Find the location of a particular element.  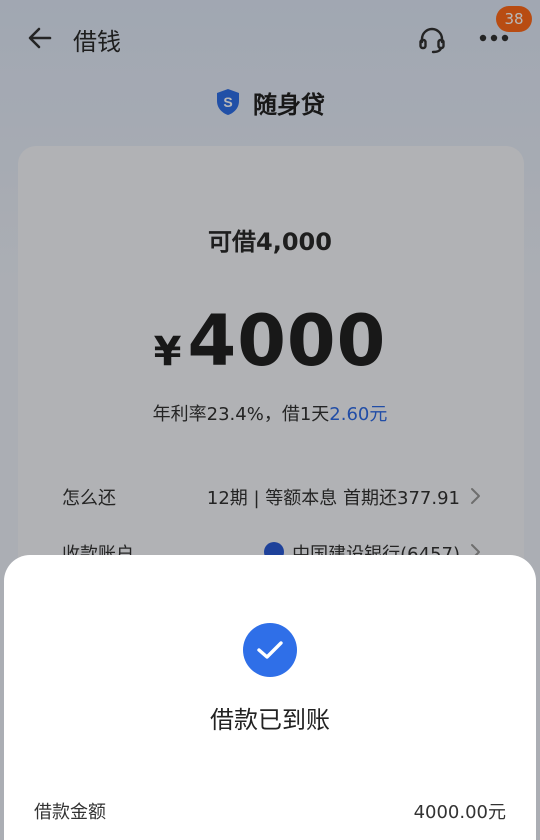

checkmark-icon is located at coordinates (270, 650).